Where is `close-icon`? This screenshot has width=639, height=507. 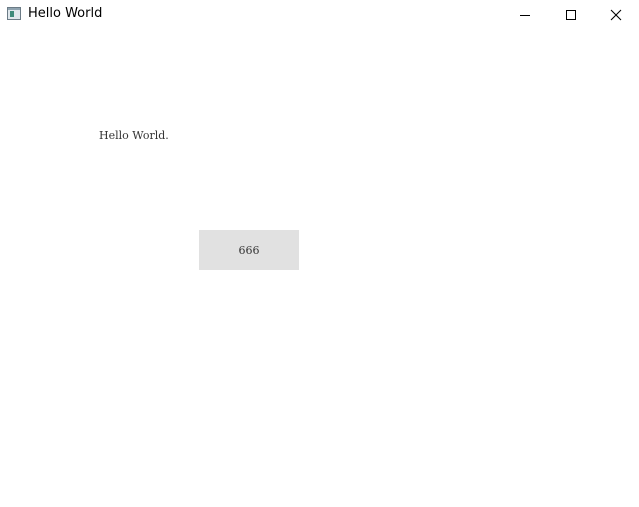 close-icon is located at coordinates (616, 15).